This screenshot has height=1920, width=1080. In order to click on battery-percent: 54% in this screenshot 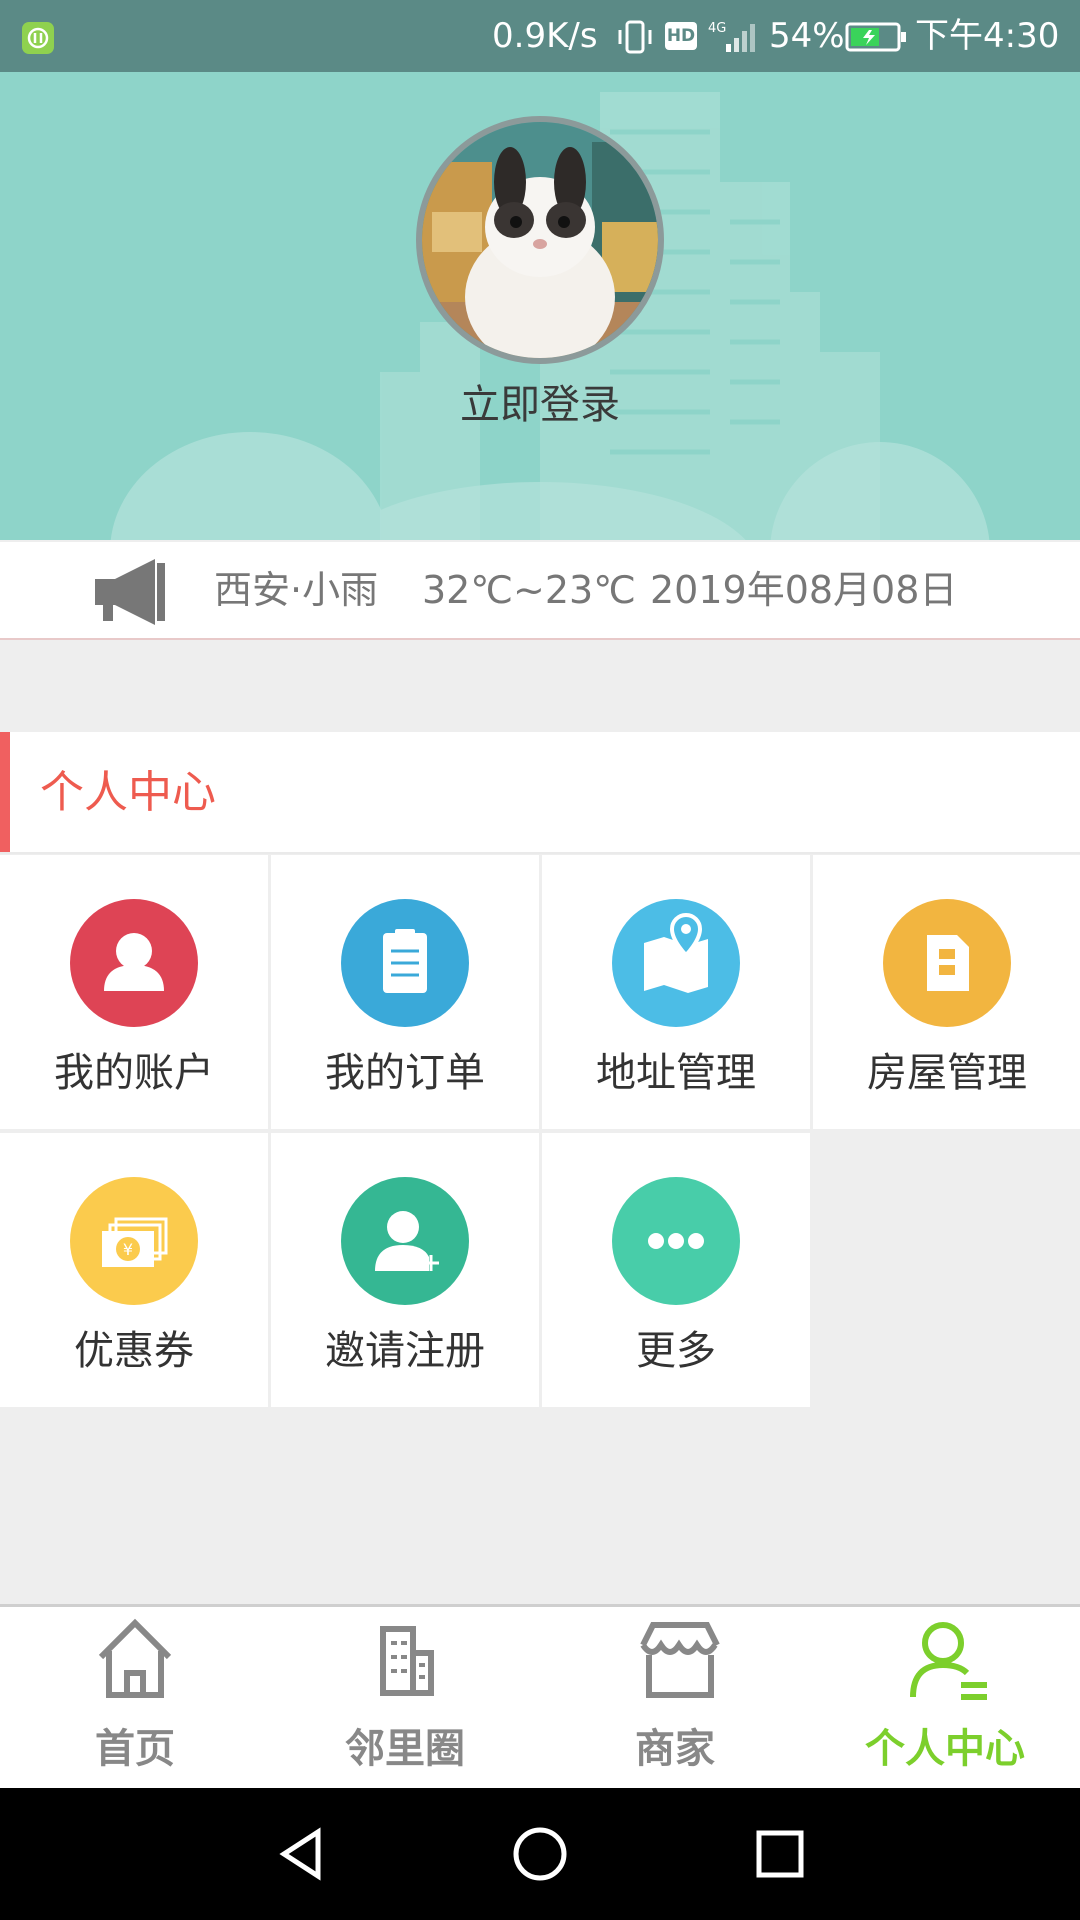, I will do `click(807, 36)`.